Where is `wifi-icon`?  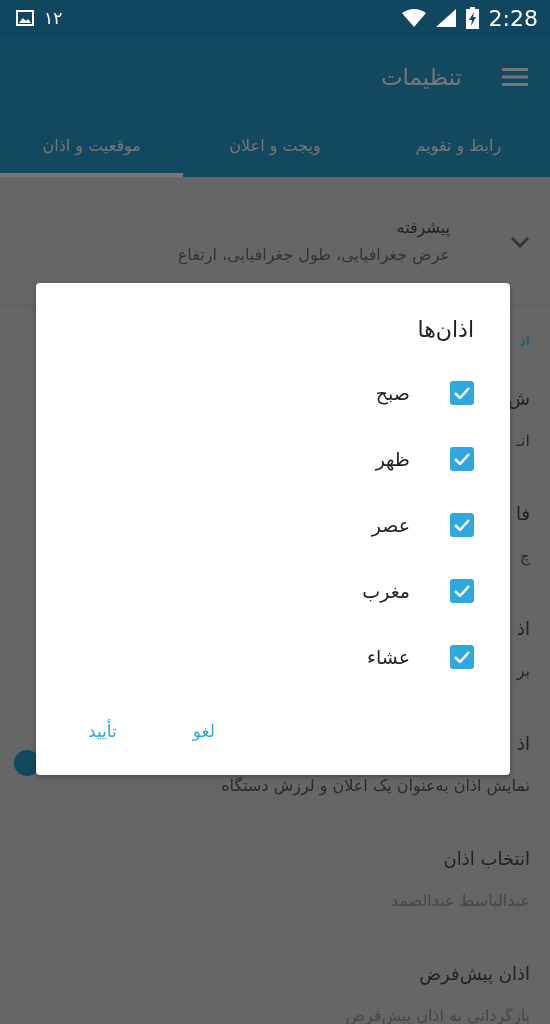
wifi-icon is located at coordinates (413, 18).